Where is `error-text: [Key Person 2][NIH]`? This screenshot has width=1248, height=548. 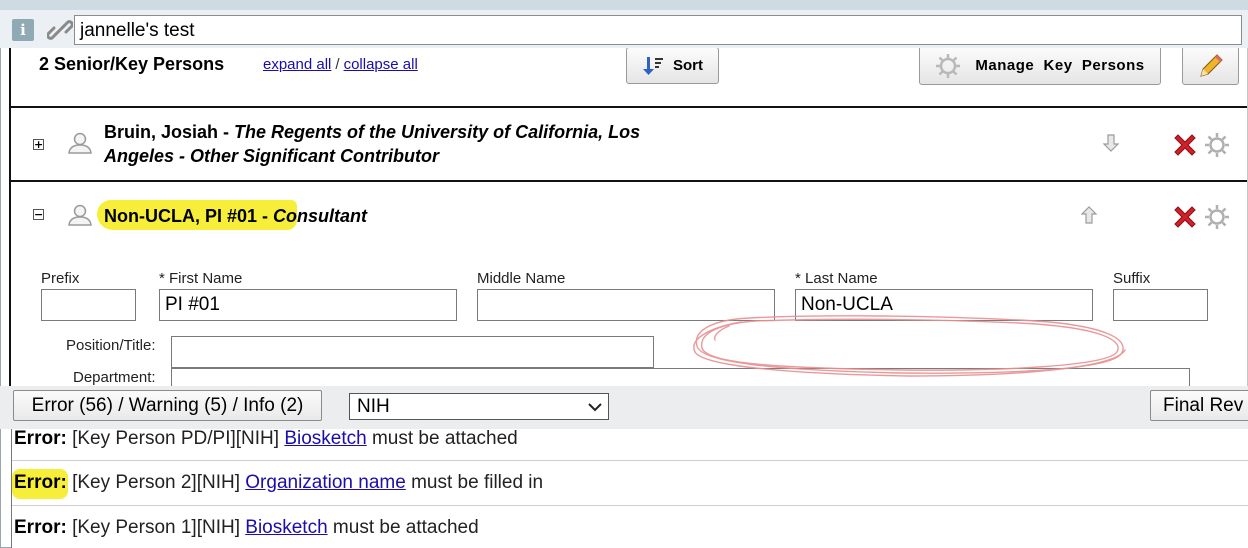
error-text: [Key Person 2][NIH] is located at coordinates (156, 482).